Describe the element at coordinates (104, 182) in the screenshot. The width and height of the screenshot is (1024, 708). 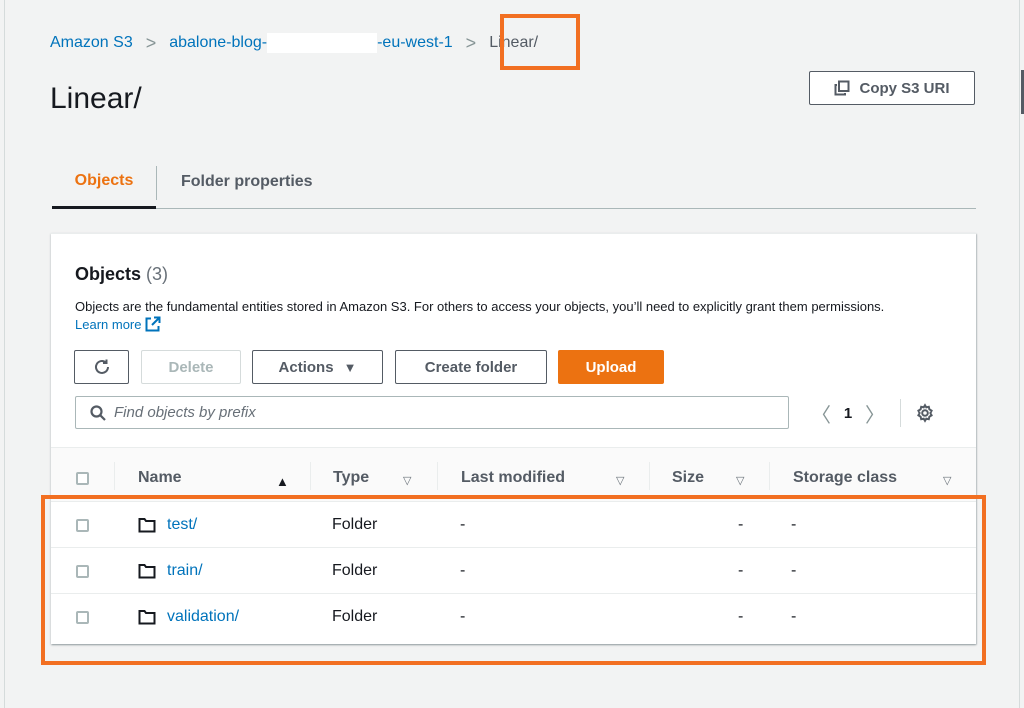
I see `tab-objects: Objects` at that location.